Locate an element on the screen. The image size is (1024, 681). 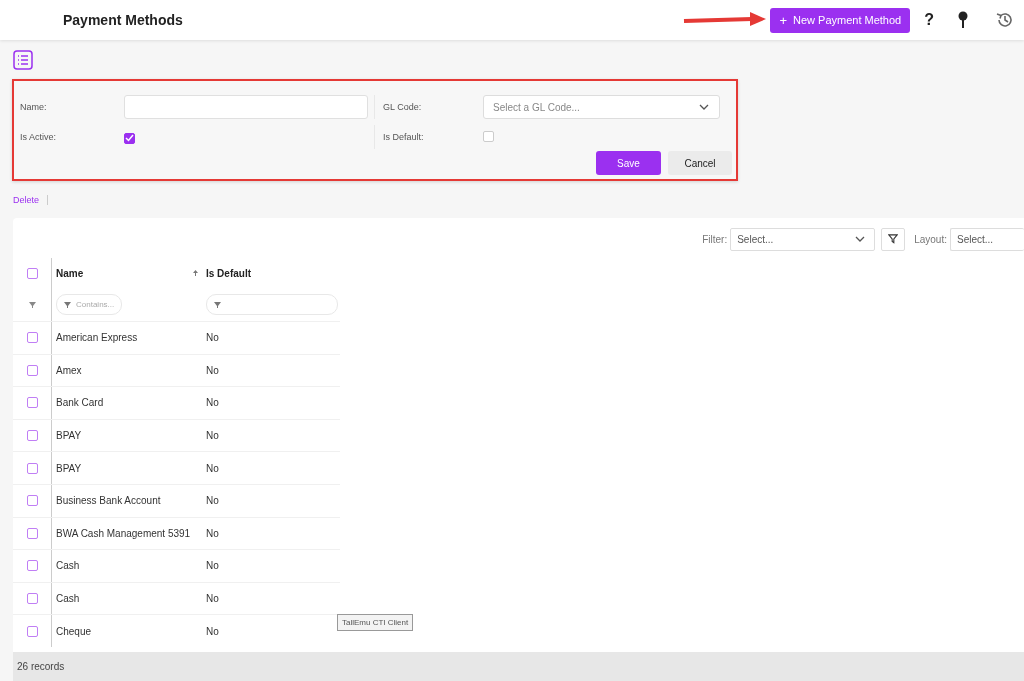
filter-label: Filter: is located at coordinates (715, 239).